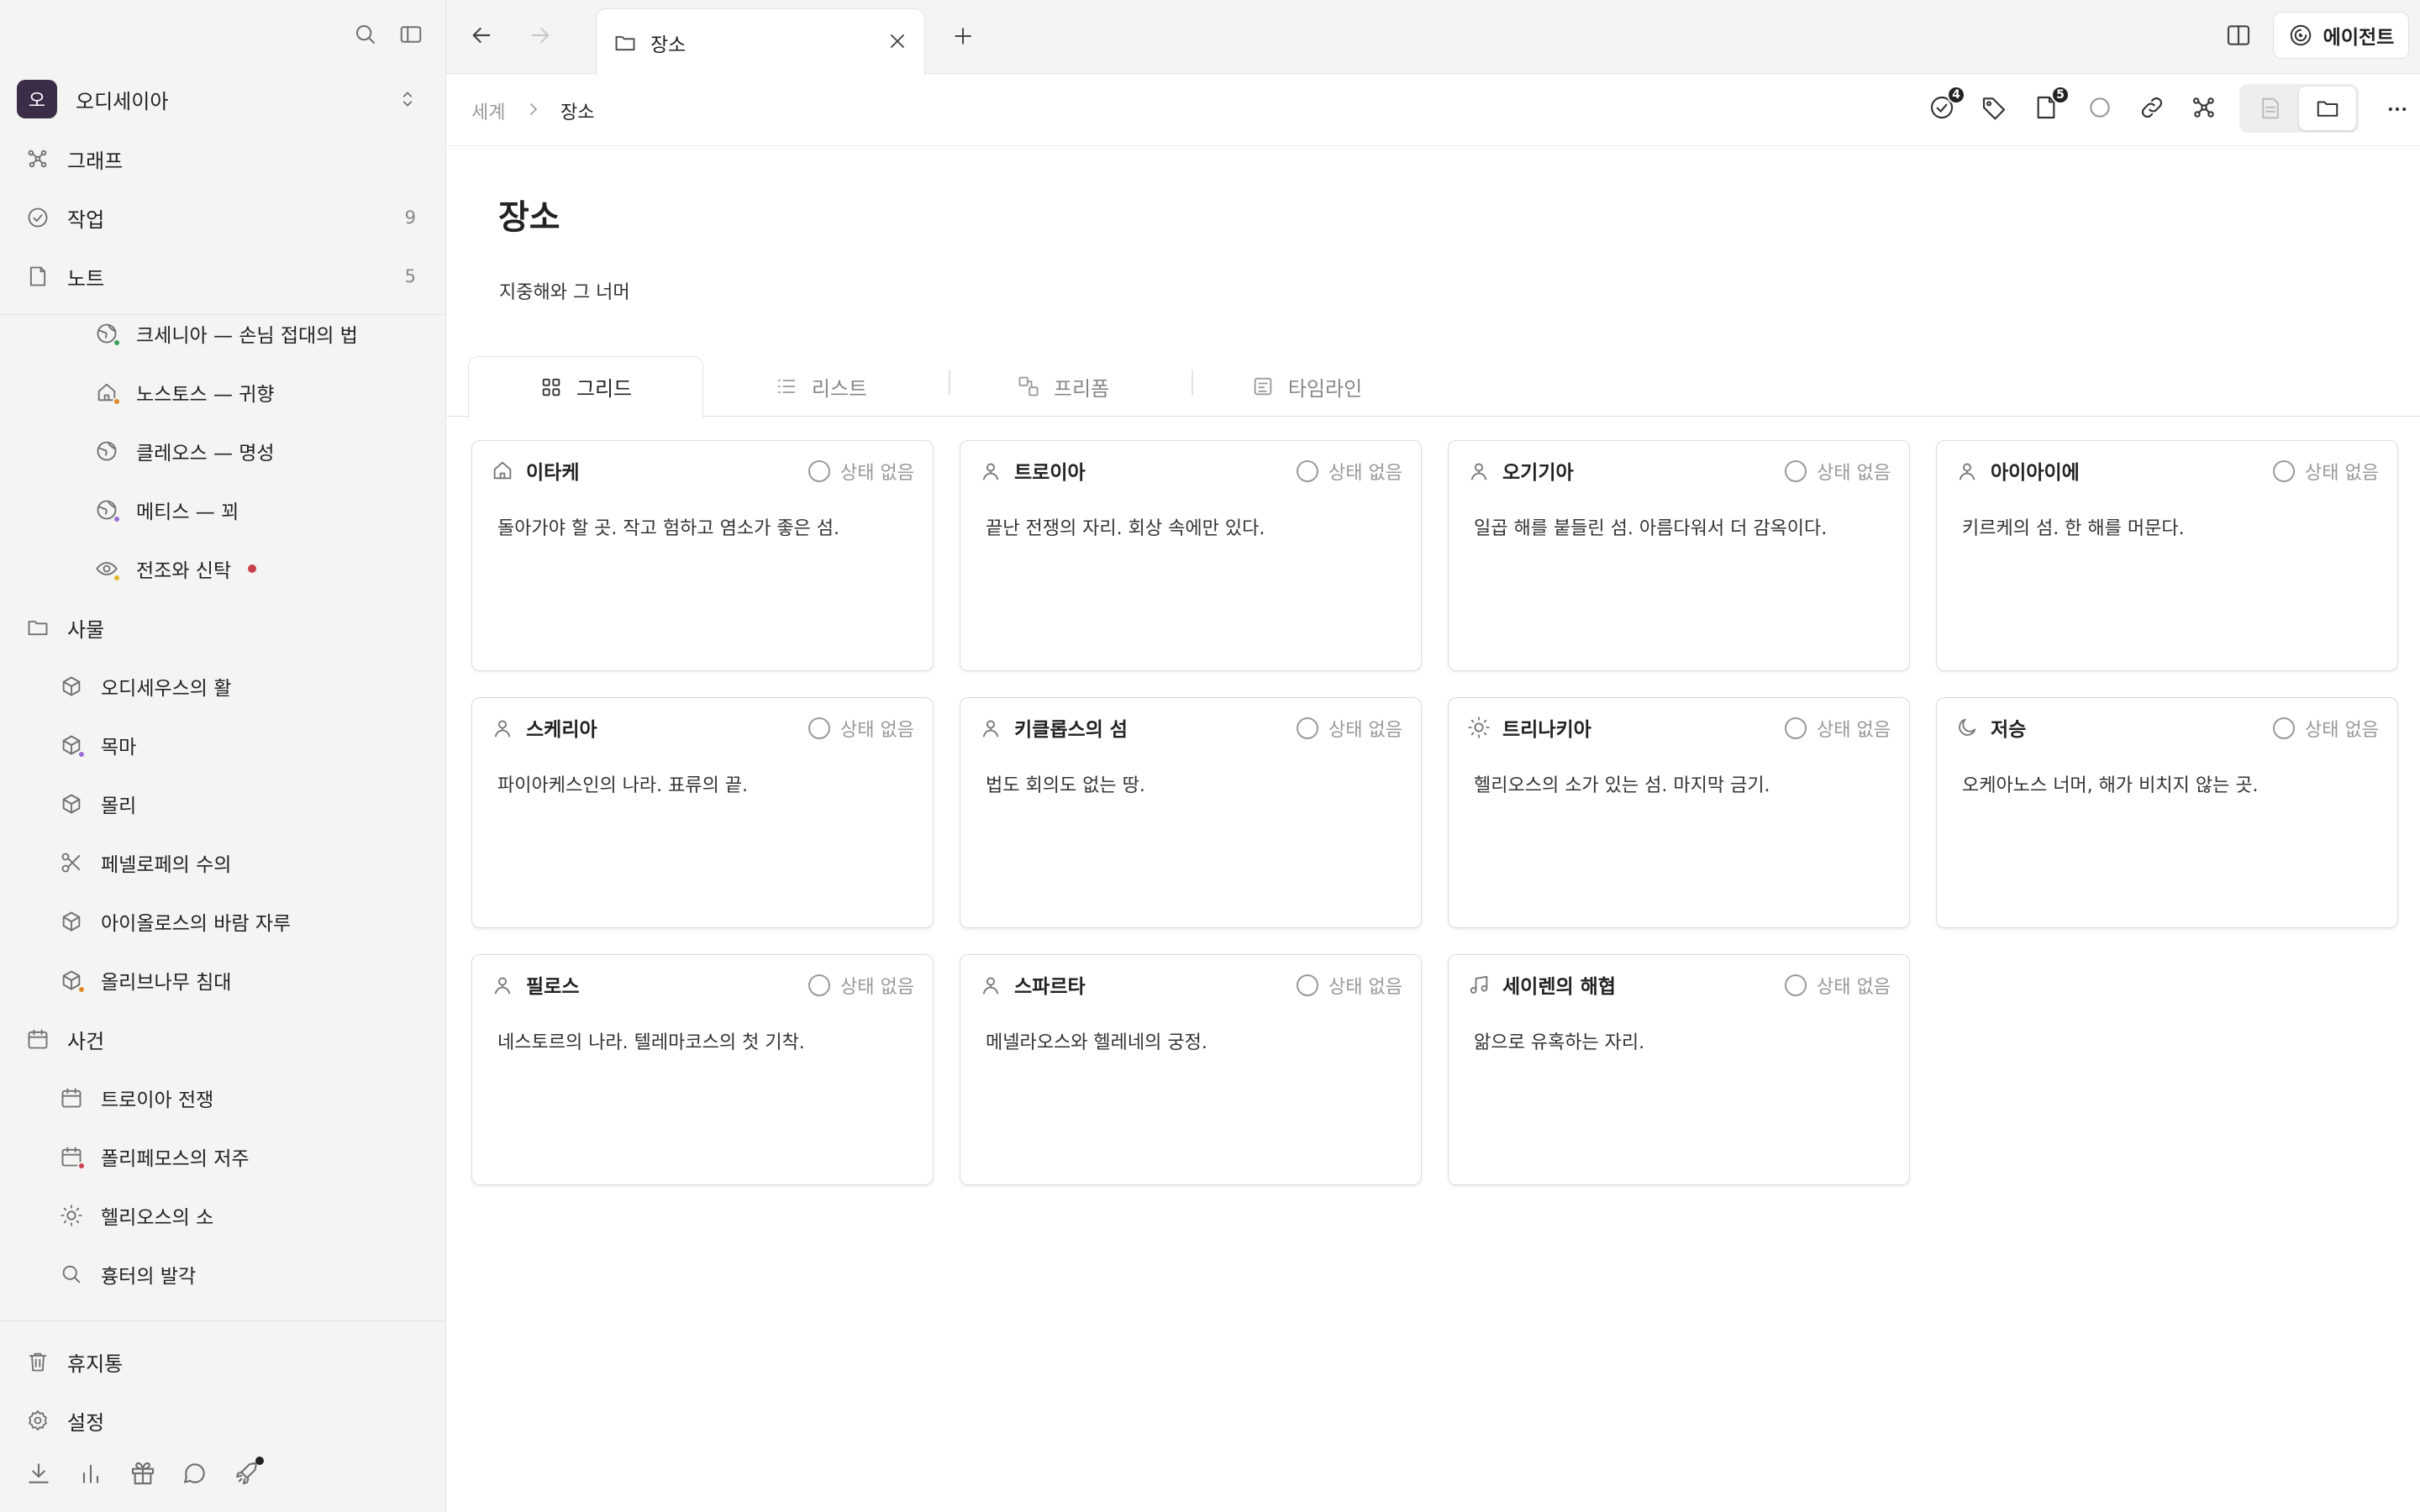  I want to click on sidebar-item-place: 노스토스 — 귀향, so click(254, 392).